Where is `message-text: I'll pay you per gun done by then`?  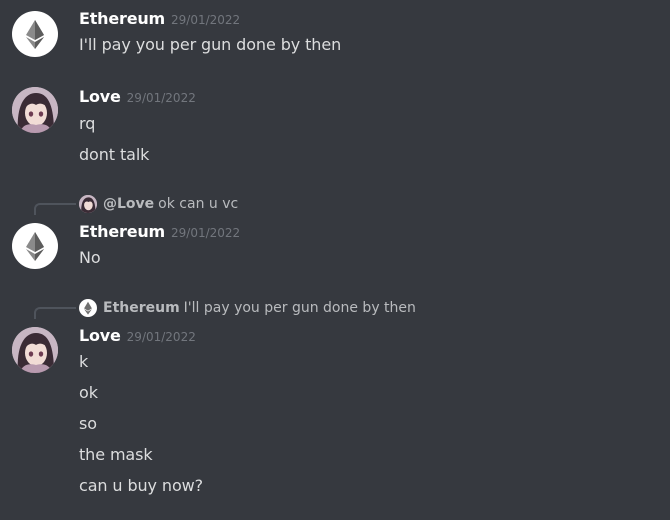 message-text: I'll pay you per gun done by then is located at coordinates (210, 44).